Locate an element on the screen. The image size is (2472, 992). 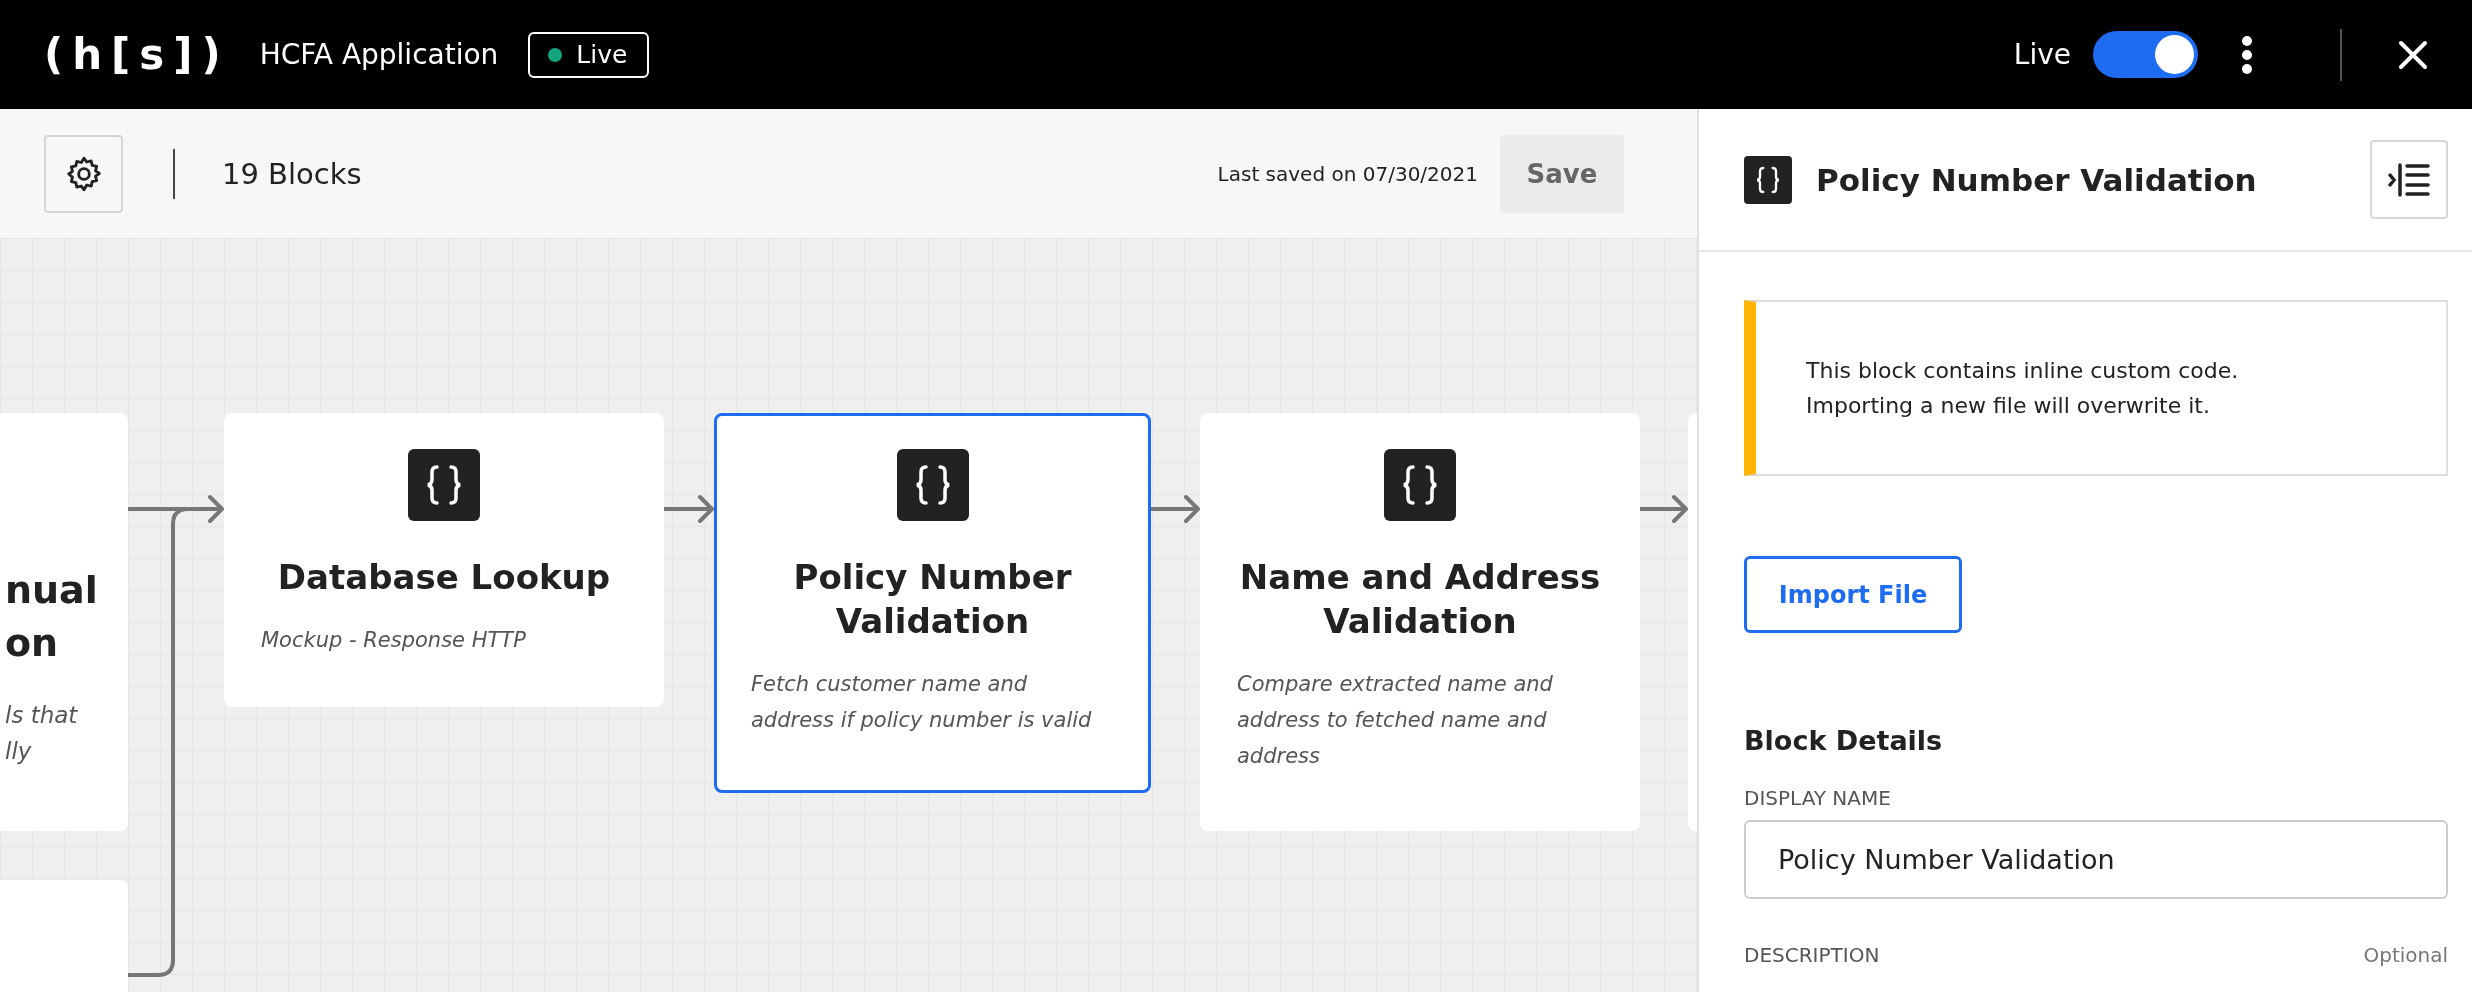
collapse-icon is located at coordinates (2409, 179).